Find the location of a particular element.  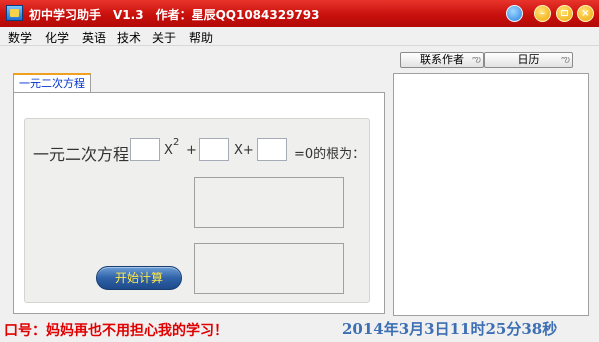

menu-bar: 数学 化学 英语 技术 关于 帮助 is located at coordinates (299, 36).